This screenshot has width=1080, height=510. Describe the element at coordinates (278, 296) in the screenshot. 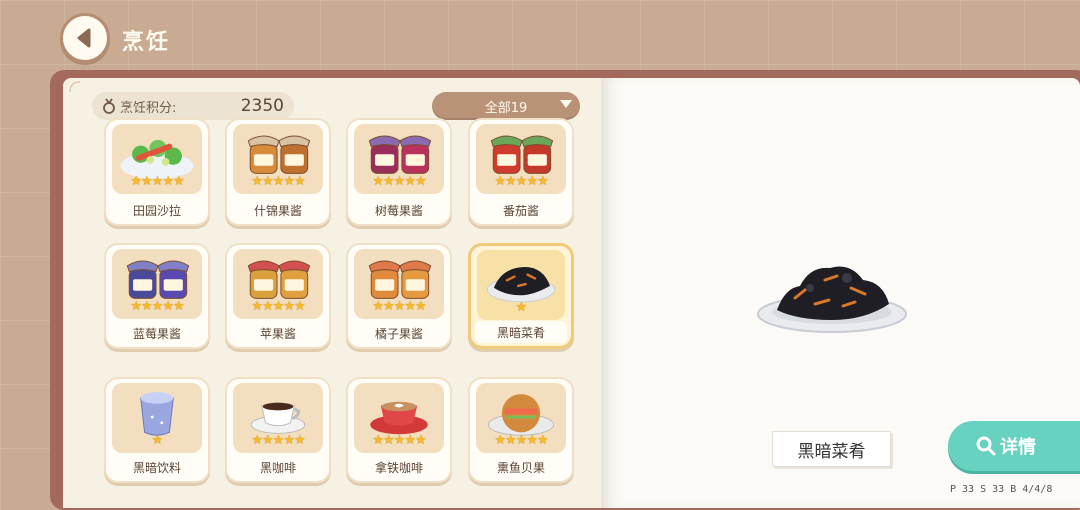

I see `recipe-card: ★★★★★ 苹果酱` at that location.